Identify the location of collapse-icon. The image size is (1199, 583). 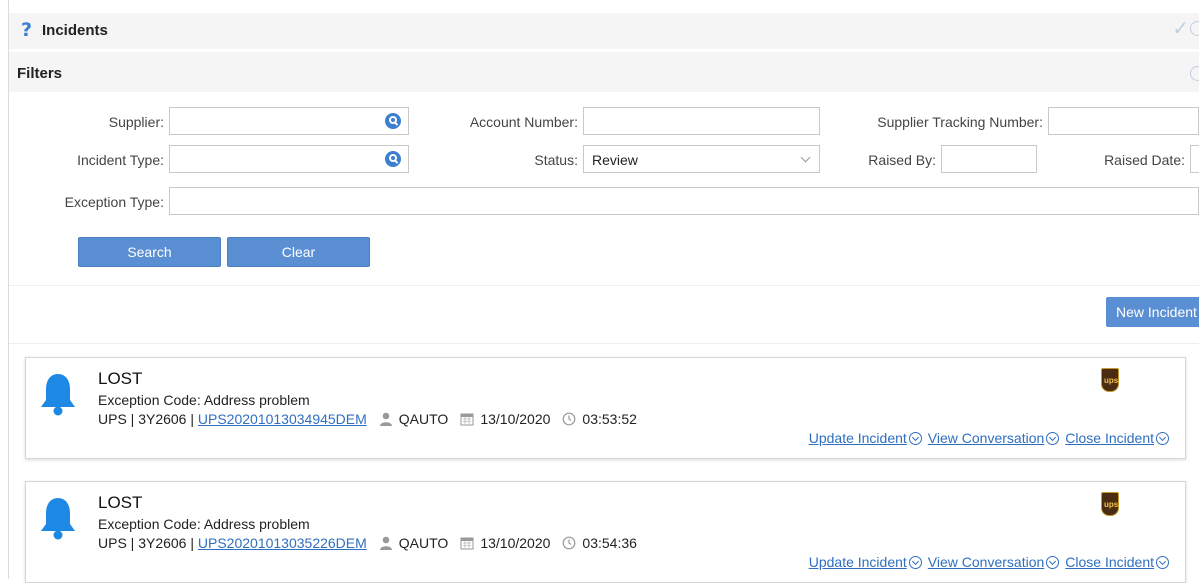
(1194, 73).